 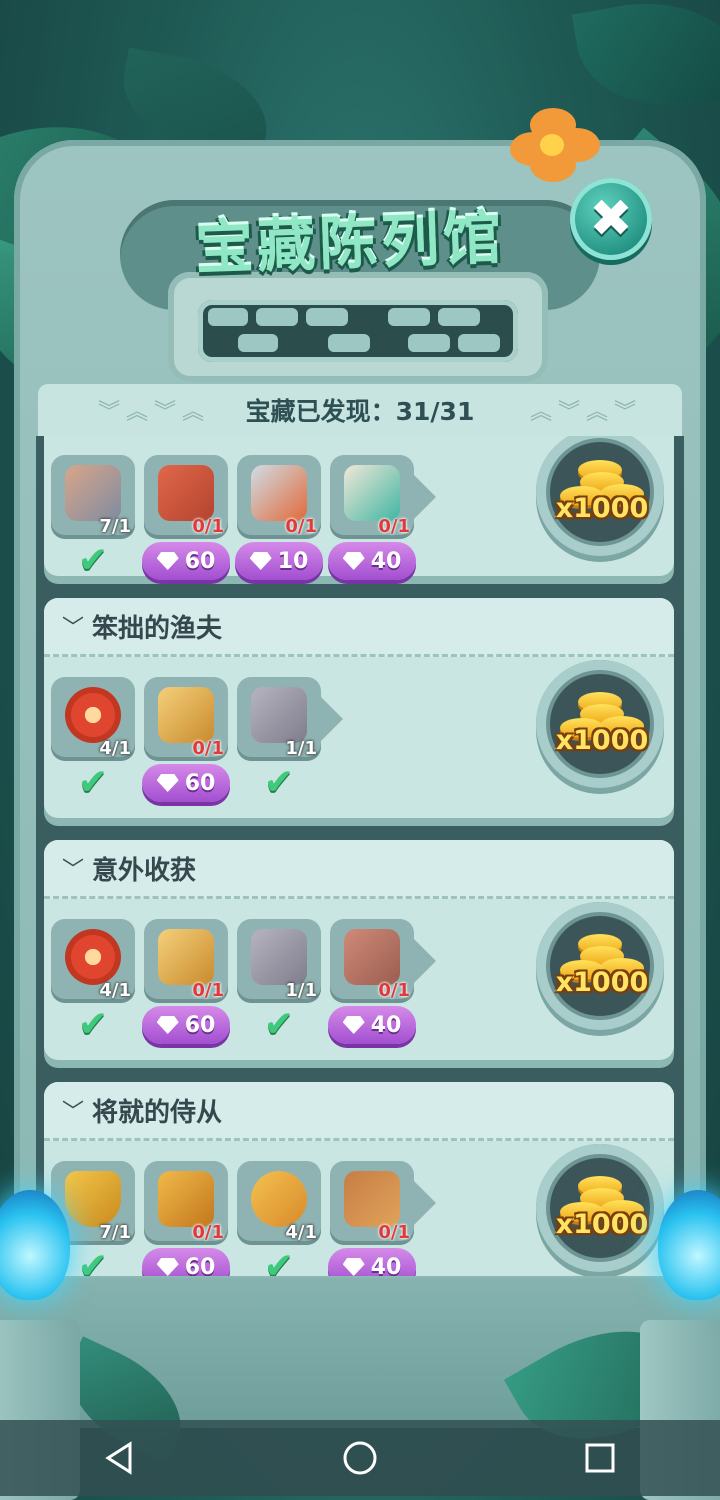 I want to click on recents-button, so click(x=600, y=1458).